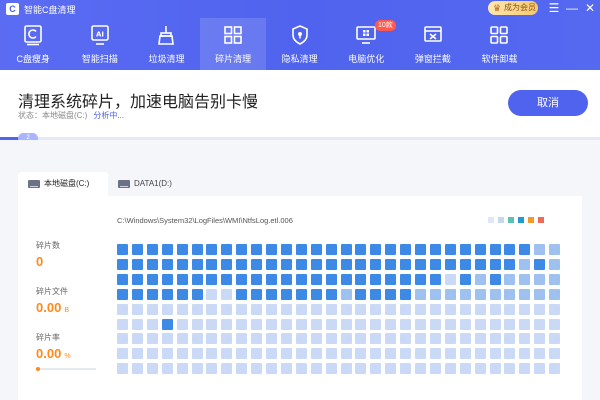 Image resolution: width=600 pixels, height=400 pixels. Describe the element at coordinates (590, 8) in the screenshot. I see `close-icon: ✕` at that location.